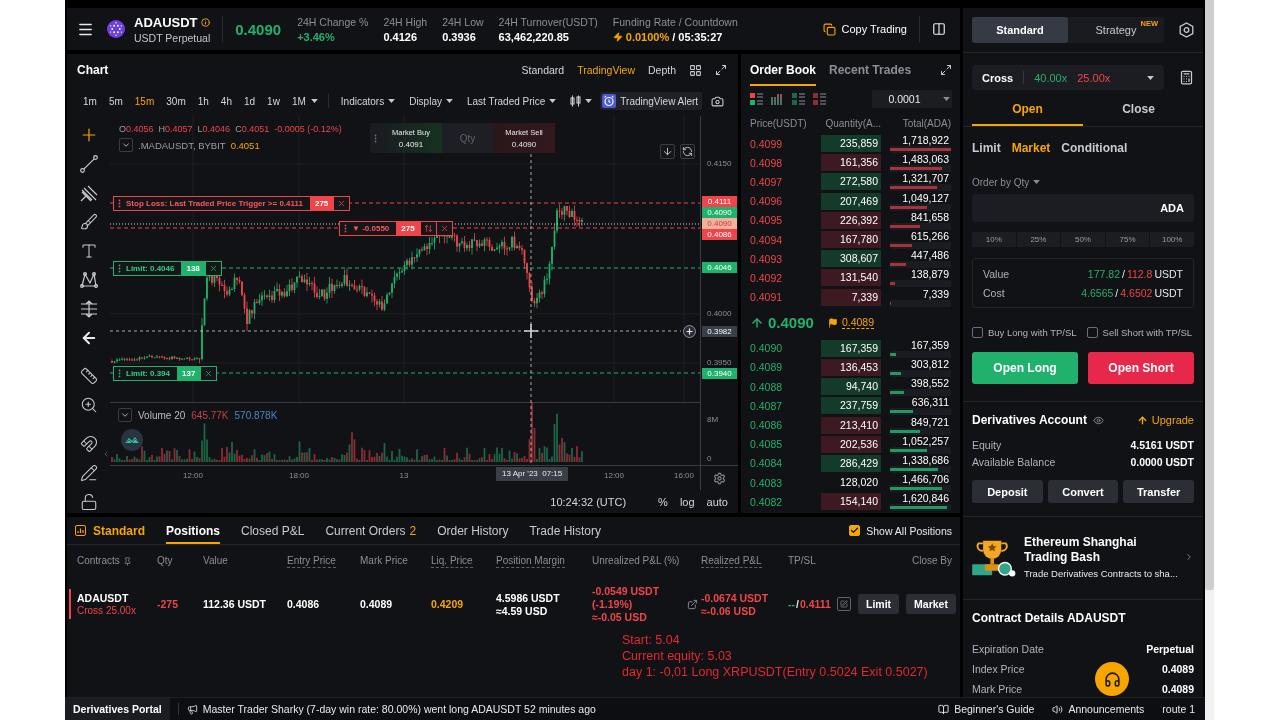 This screenshot has width=1280, height=720. Describe the element at coordinates (986, 709) in the screenshot. I see `status-link: Beginner's Guide` at that location.